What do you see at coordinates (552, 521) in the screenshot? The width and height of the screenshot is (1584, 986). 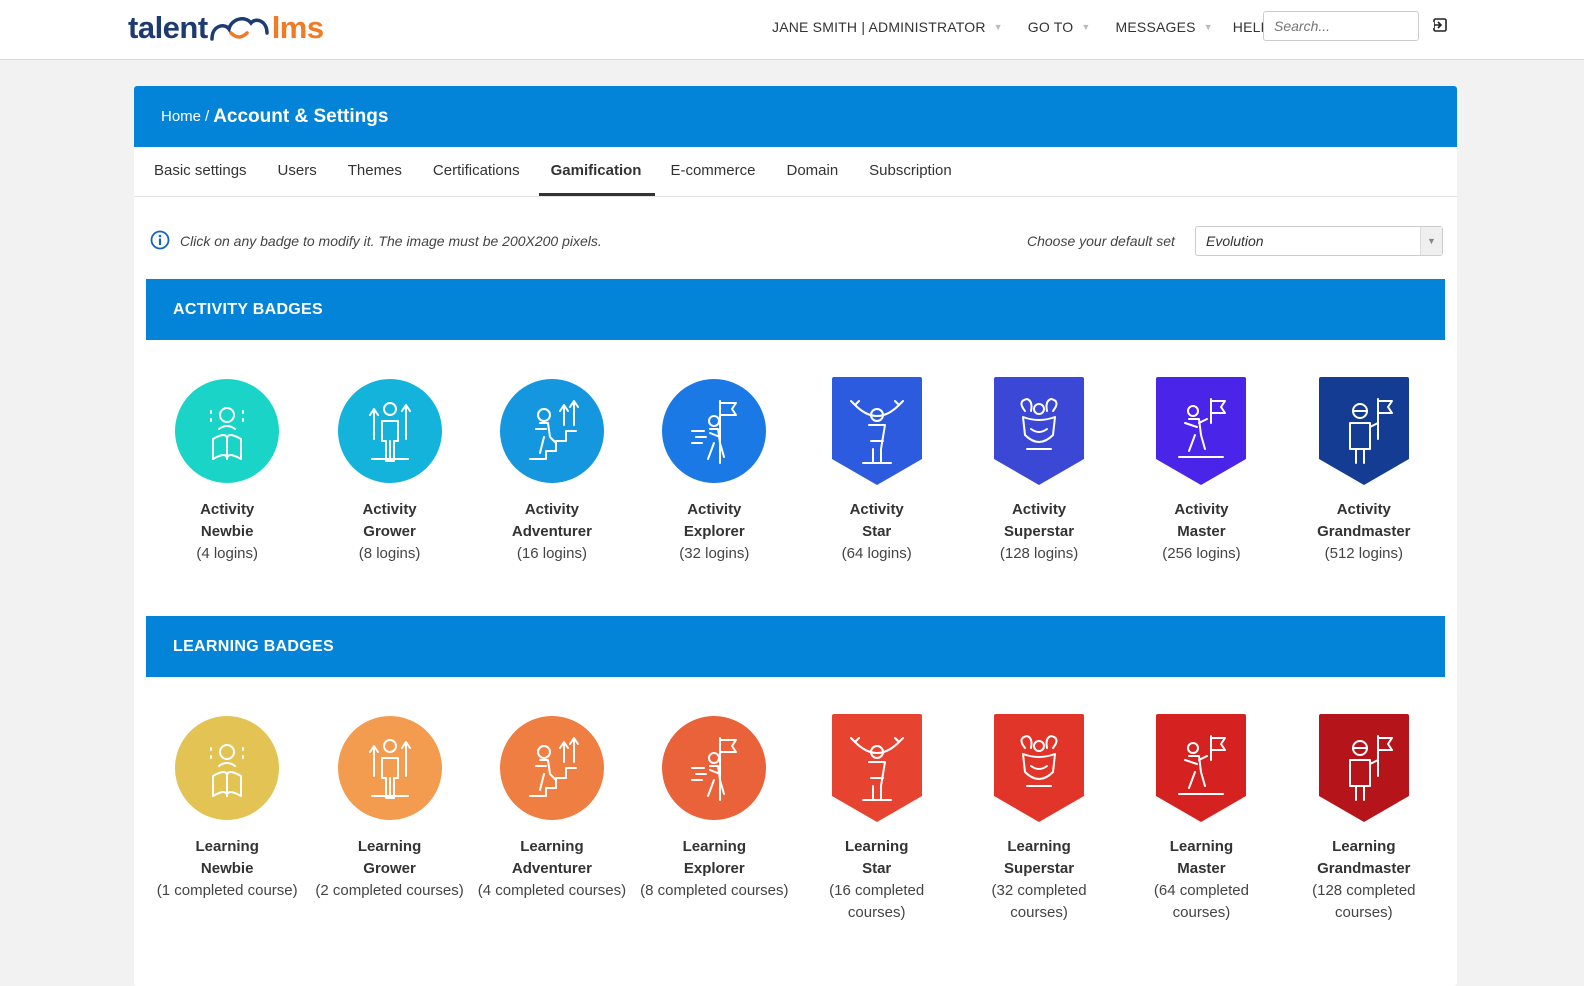 I see `badge-name: Activity Adventurer` at bounding box center [552, 521].